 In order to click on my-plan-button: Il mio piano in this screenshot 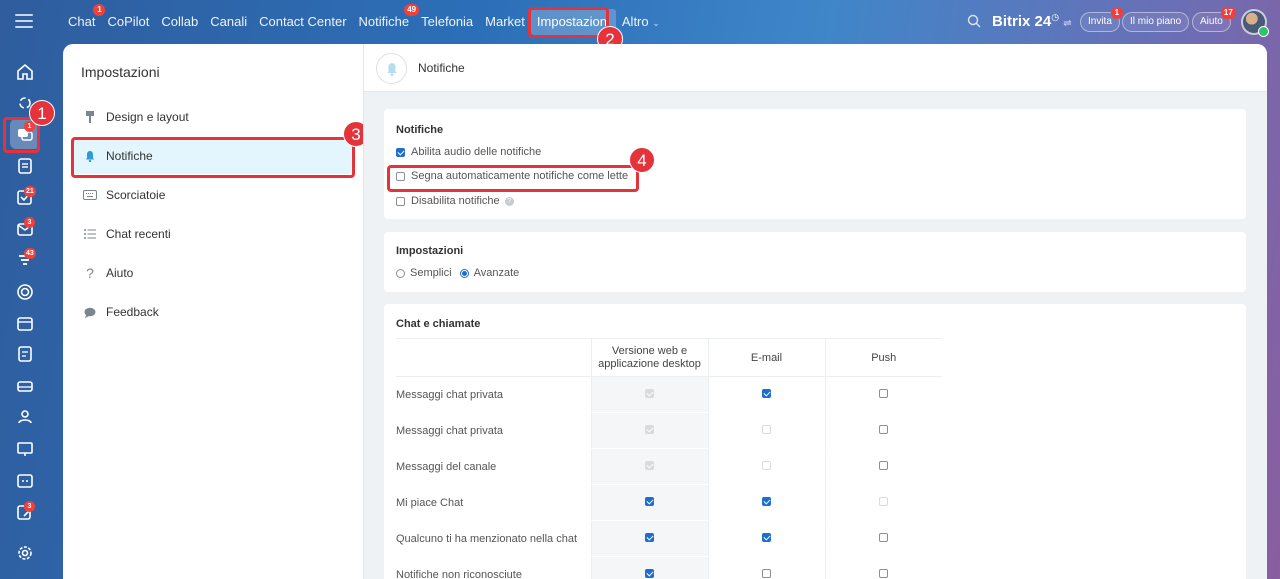, I will do `click(1156, 22)`.